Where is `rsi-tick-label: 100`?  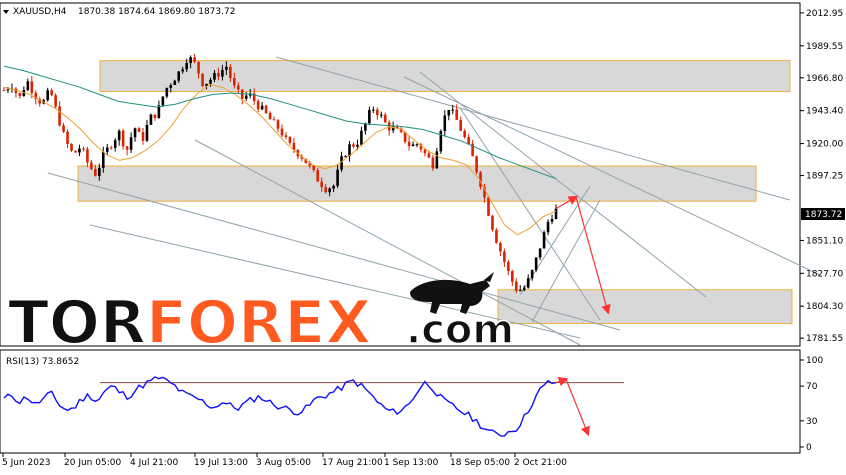
rsi-tick-label: 100 is located at coordinates (814, 361).